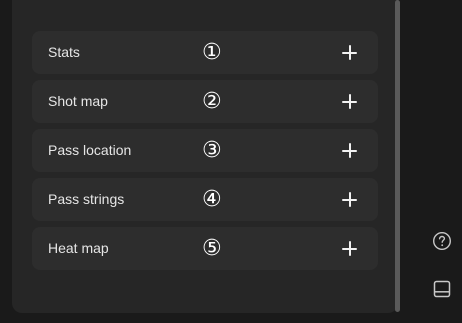 The width and height of the screenshot is (462, 323). I want to click on list-item-label: Pass strings, so click(86, 199).